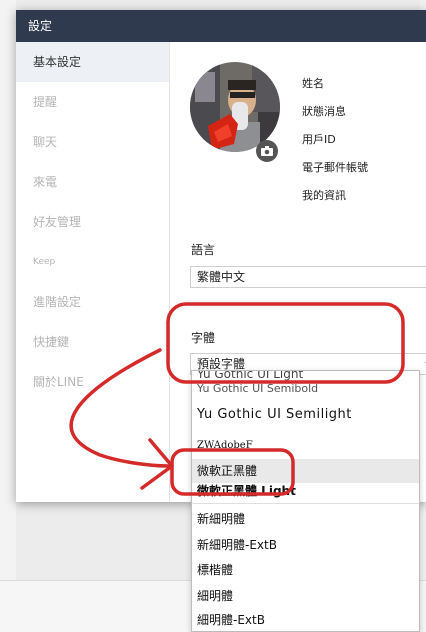 The width and height of the screenshot is (426, 632). Describe the element at coordinates (305, 596) in the screenshot. I see `font-option: 細明體` at that location.